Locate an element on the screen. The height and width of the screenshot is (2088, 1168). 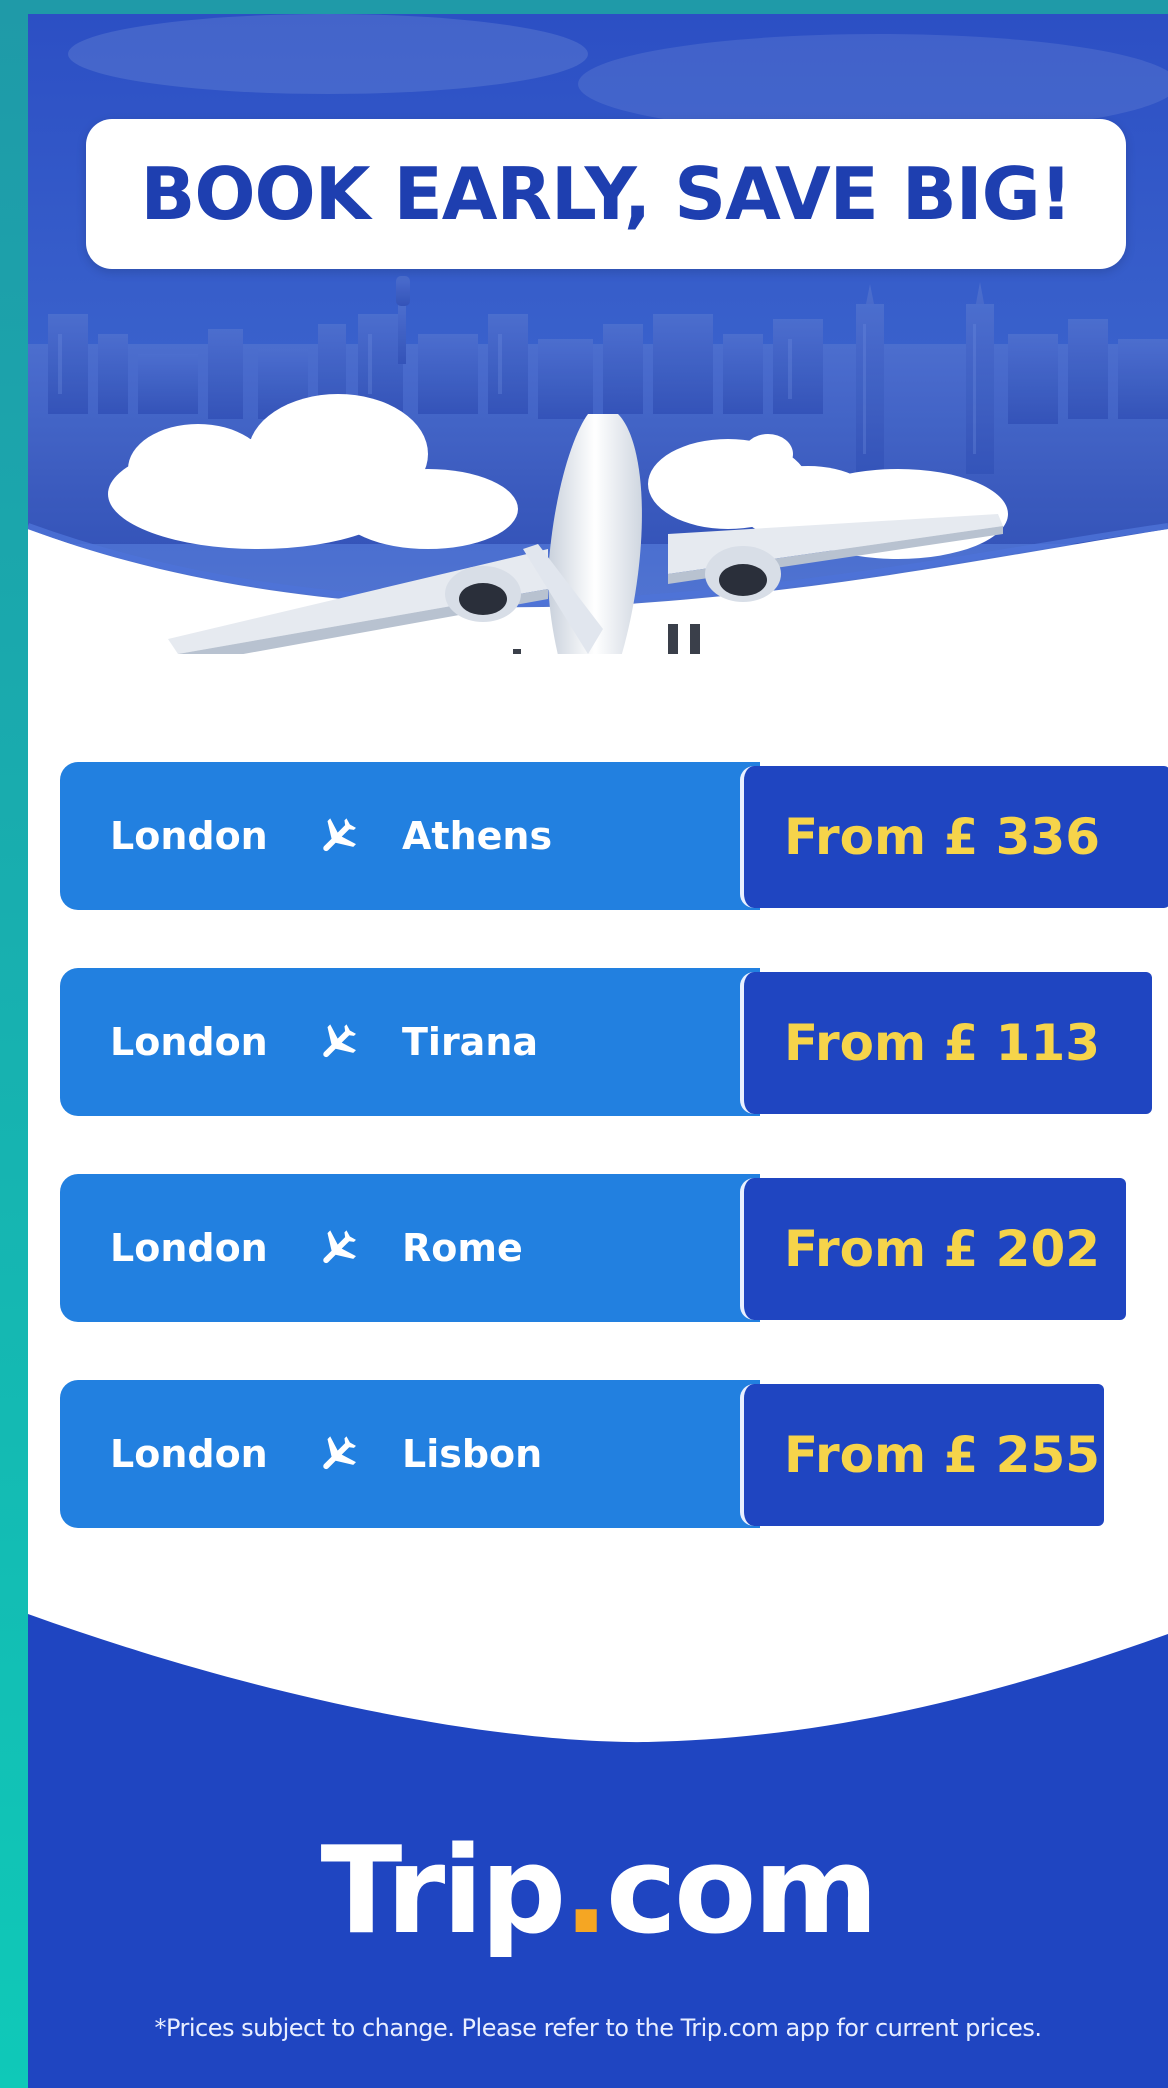
price-tag: From £ 336 is located at coordinates (954, 837).